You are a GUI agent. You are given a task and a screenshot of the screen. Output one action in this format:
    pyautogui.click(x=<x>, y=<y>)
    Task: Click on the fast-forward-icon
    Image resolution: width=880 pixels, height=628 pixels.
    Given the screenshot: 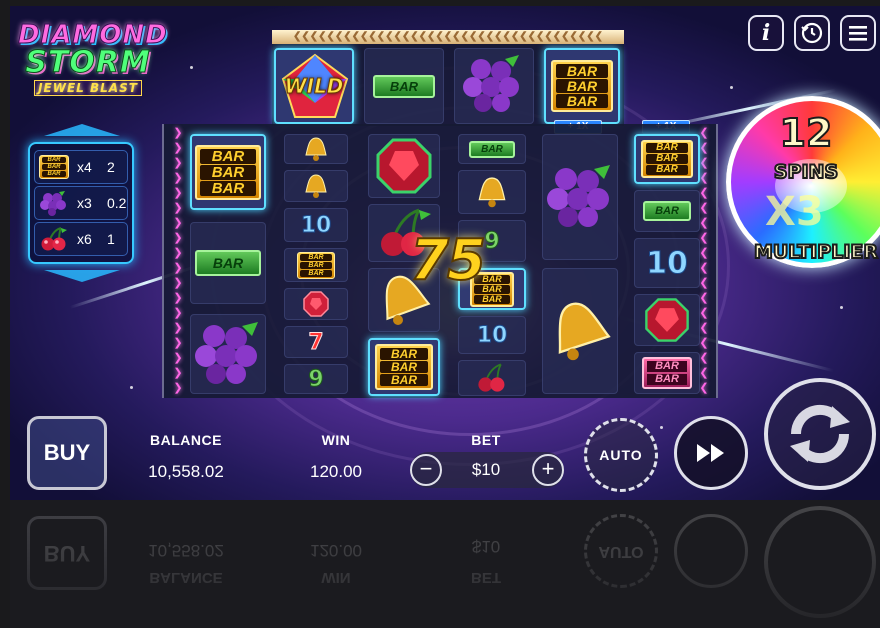 What is the action you would take?
    pyautogui.click(x=710, y=453)
    